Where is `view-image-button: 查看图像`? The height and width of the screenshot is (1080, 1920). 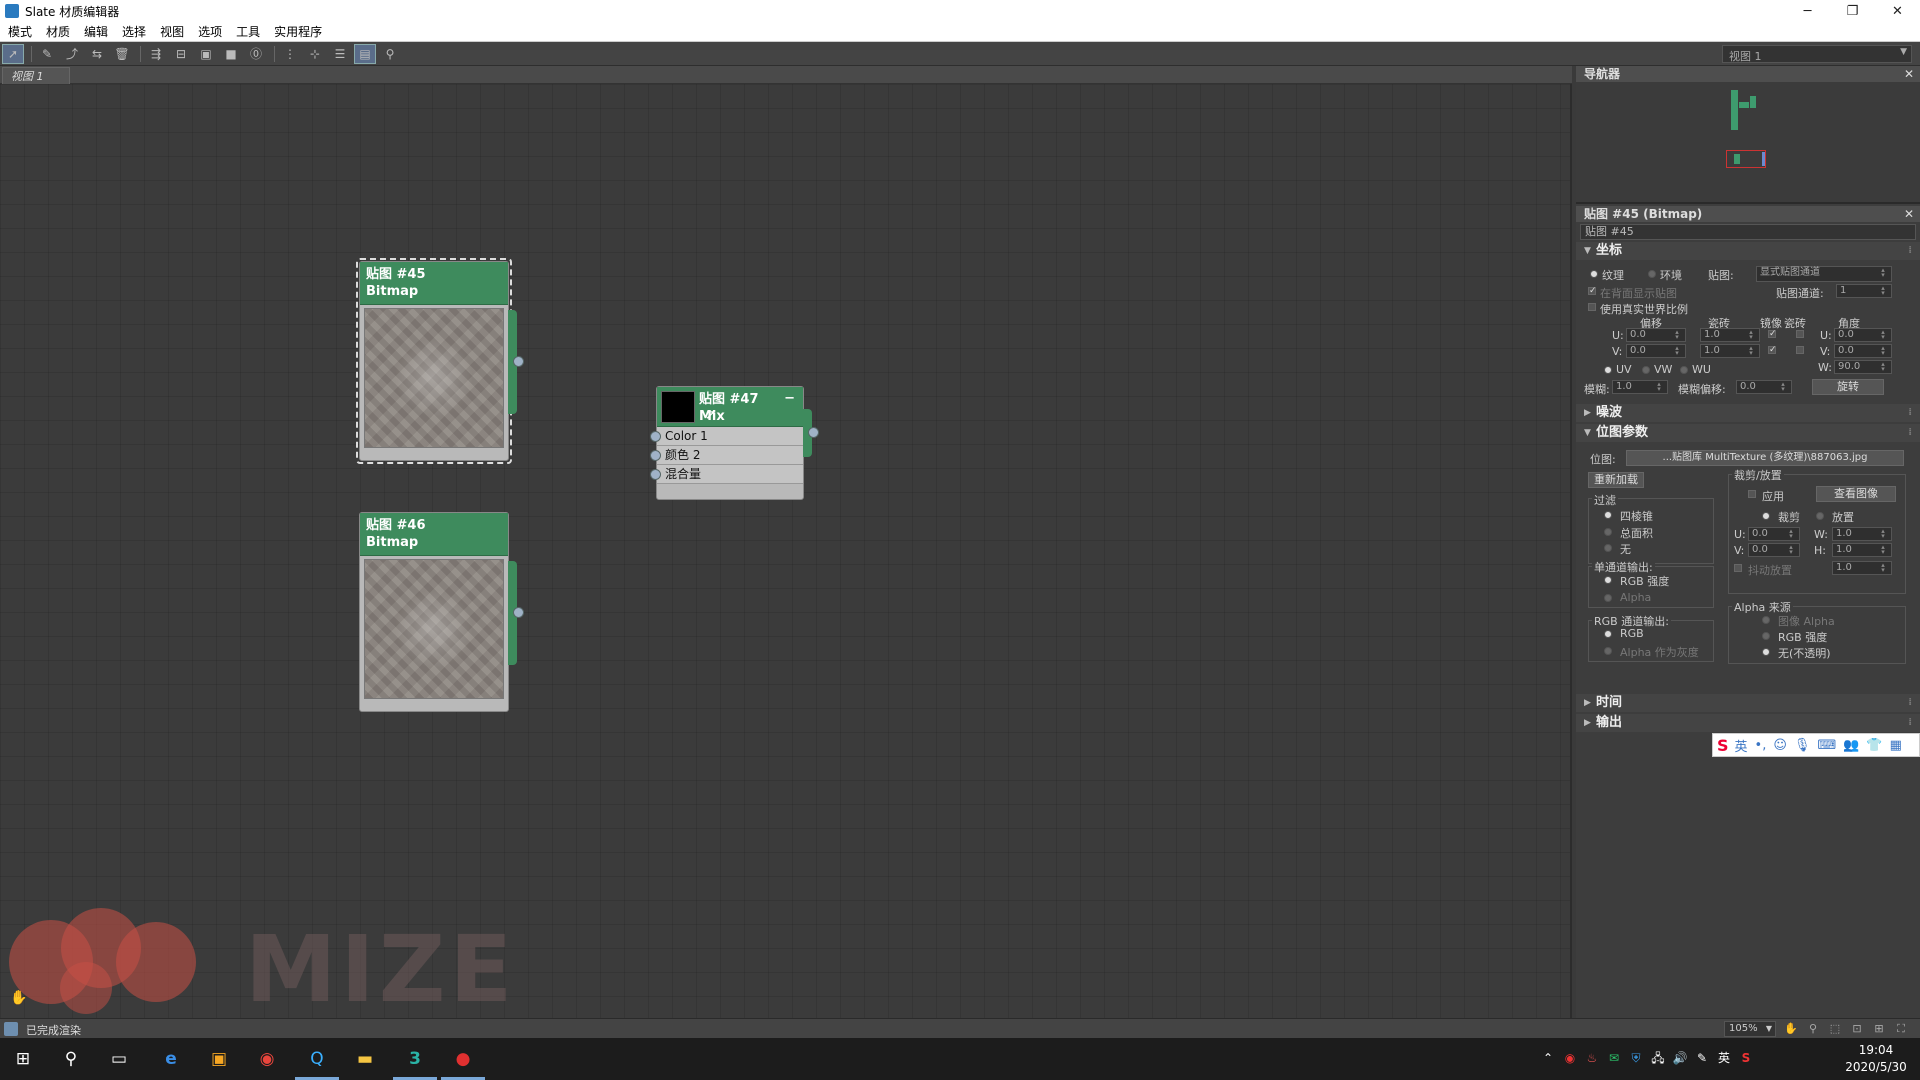
view-image-button: 查看图像 is located at coordinates (1856, 494).